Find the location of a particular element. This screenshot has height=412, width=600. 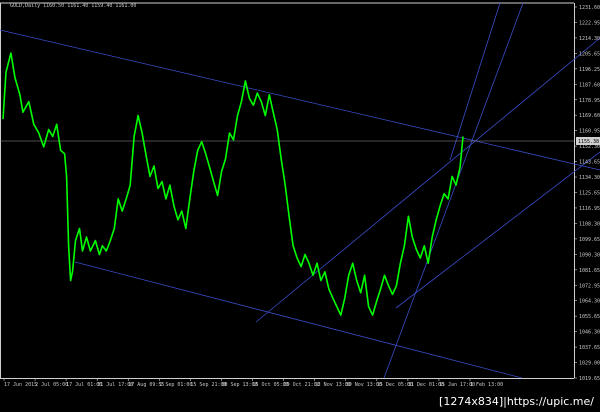

price-tick-label: 1143.65 is located at coordinates (589, 163).